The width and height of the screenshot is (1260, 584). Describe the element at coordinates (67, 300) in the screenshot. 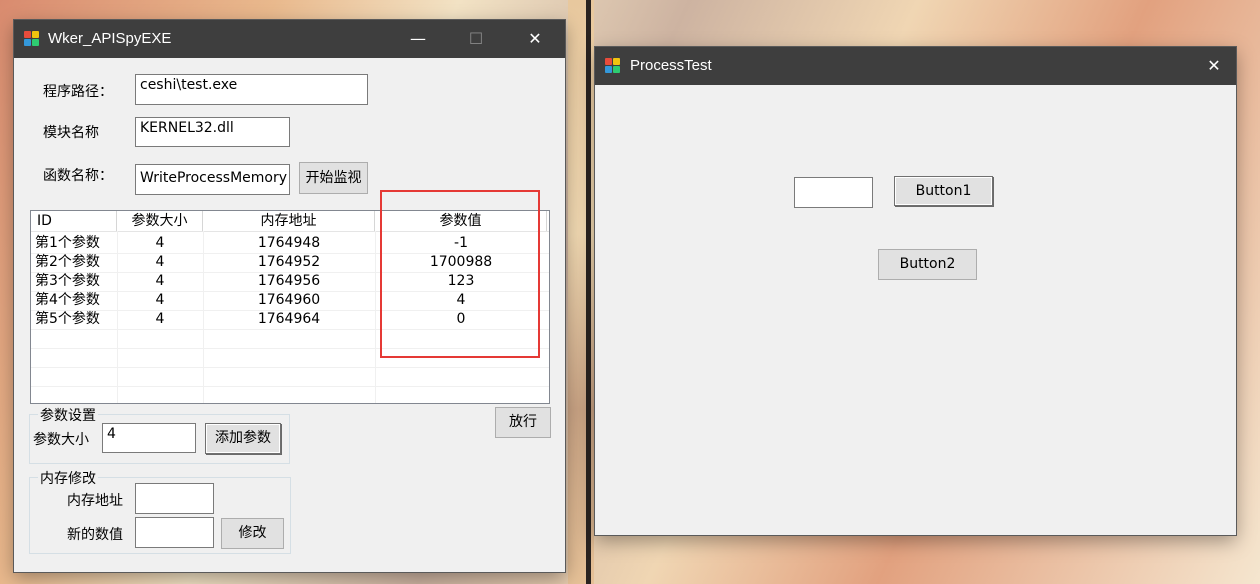

I see `cell-id: 第4个参数` at that location.